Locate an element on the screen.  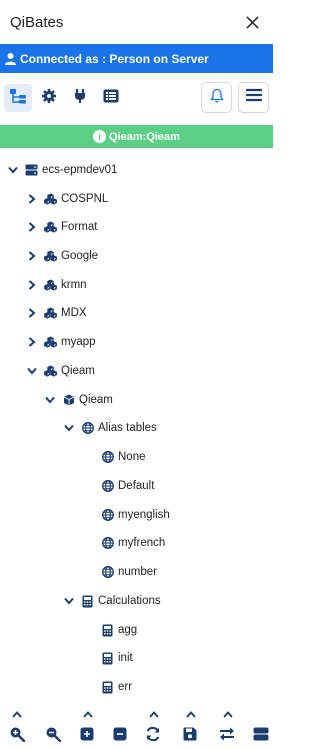
tree-node-db-qieam: Qieam is located at coordinates (78, 400).